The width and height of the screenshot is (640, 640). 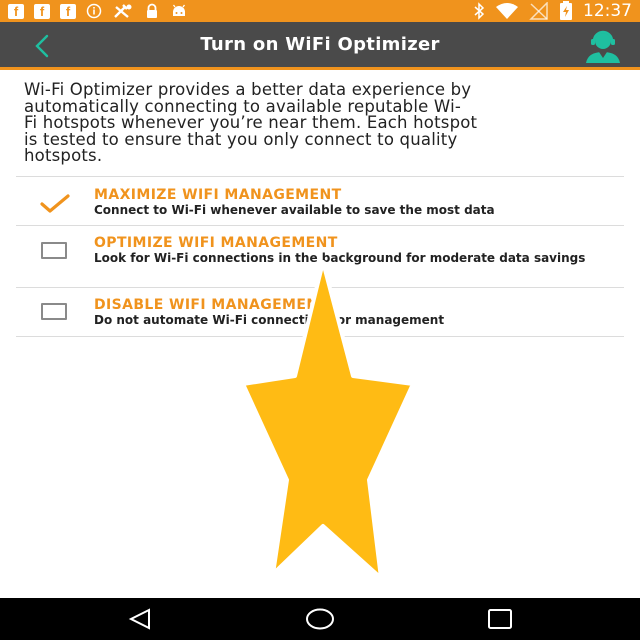 What do you see at coordinates (218, 195) in the screenshot?
I see `option-title: MAXIMIZE WIFI MANAGEMENT` at bounding box center [218, 195].